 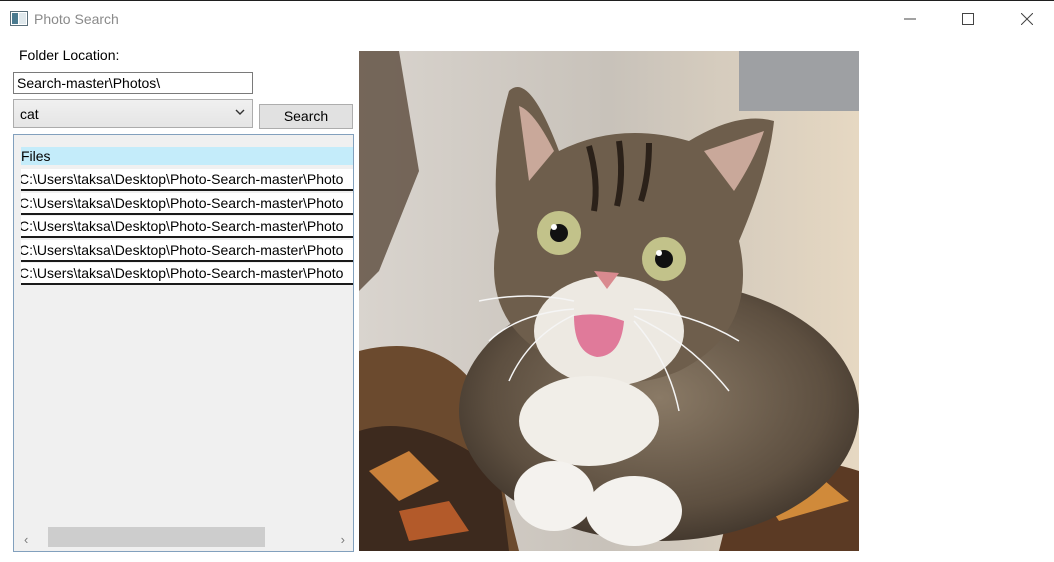 I want to click on window-title: Photo Search, so click(x=76, y=19).